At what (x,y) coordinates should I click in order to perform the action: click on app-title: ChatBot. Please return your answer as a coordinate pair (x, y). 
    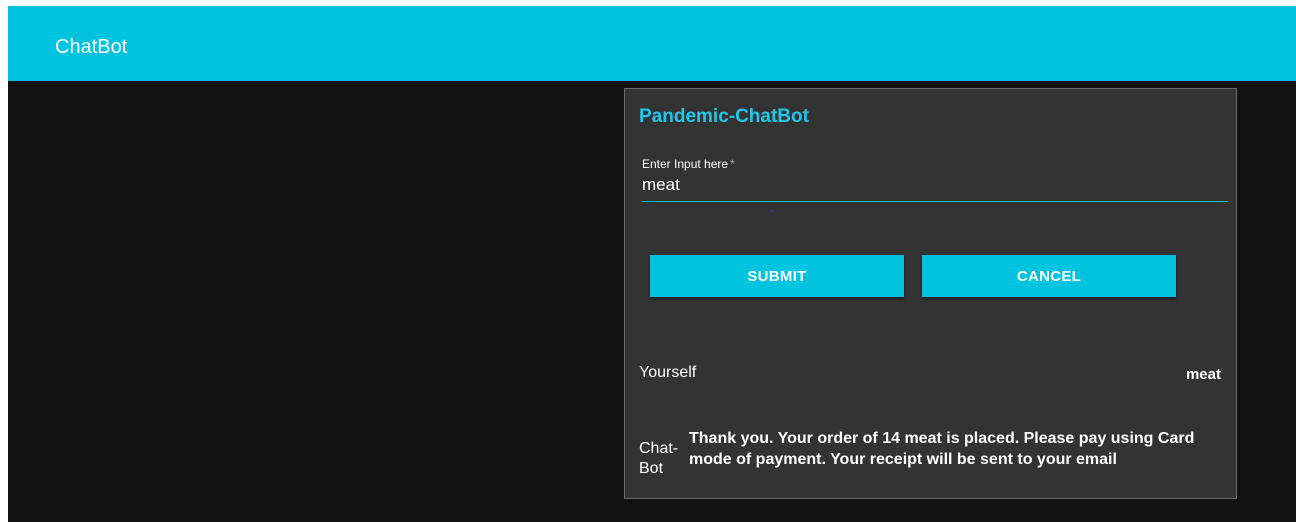
    Looking at the image, I should click on (91, 47).